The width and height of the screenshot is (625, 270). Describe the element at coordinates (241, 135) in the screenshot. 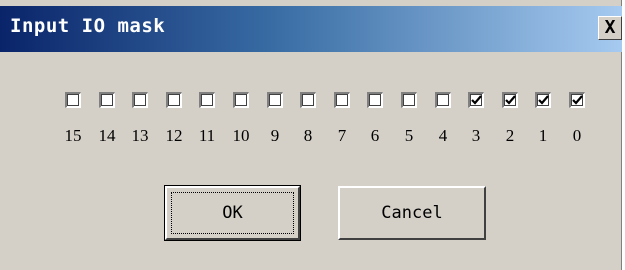

I see `bit-label: 10` at that location.